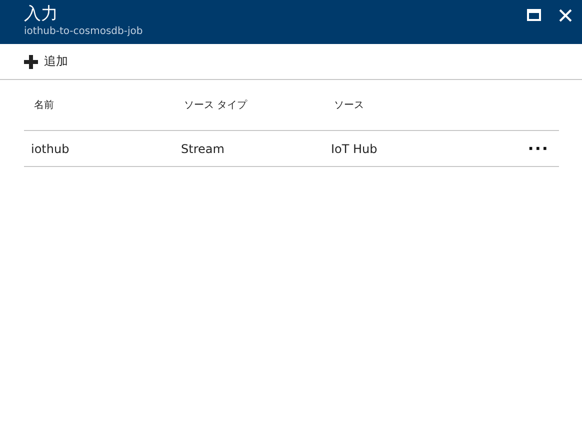  I want to click on add-button: 追加, so click(46, 61).